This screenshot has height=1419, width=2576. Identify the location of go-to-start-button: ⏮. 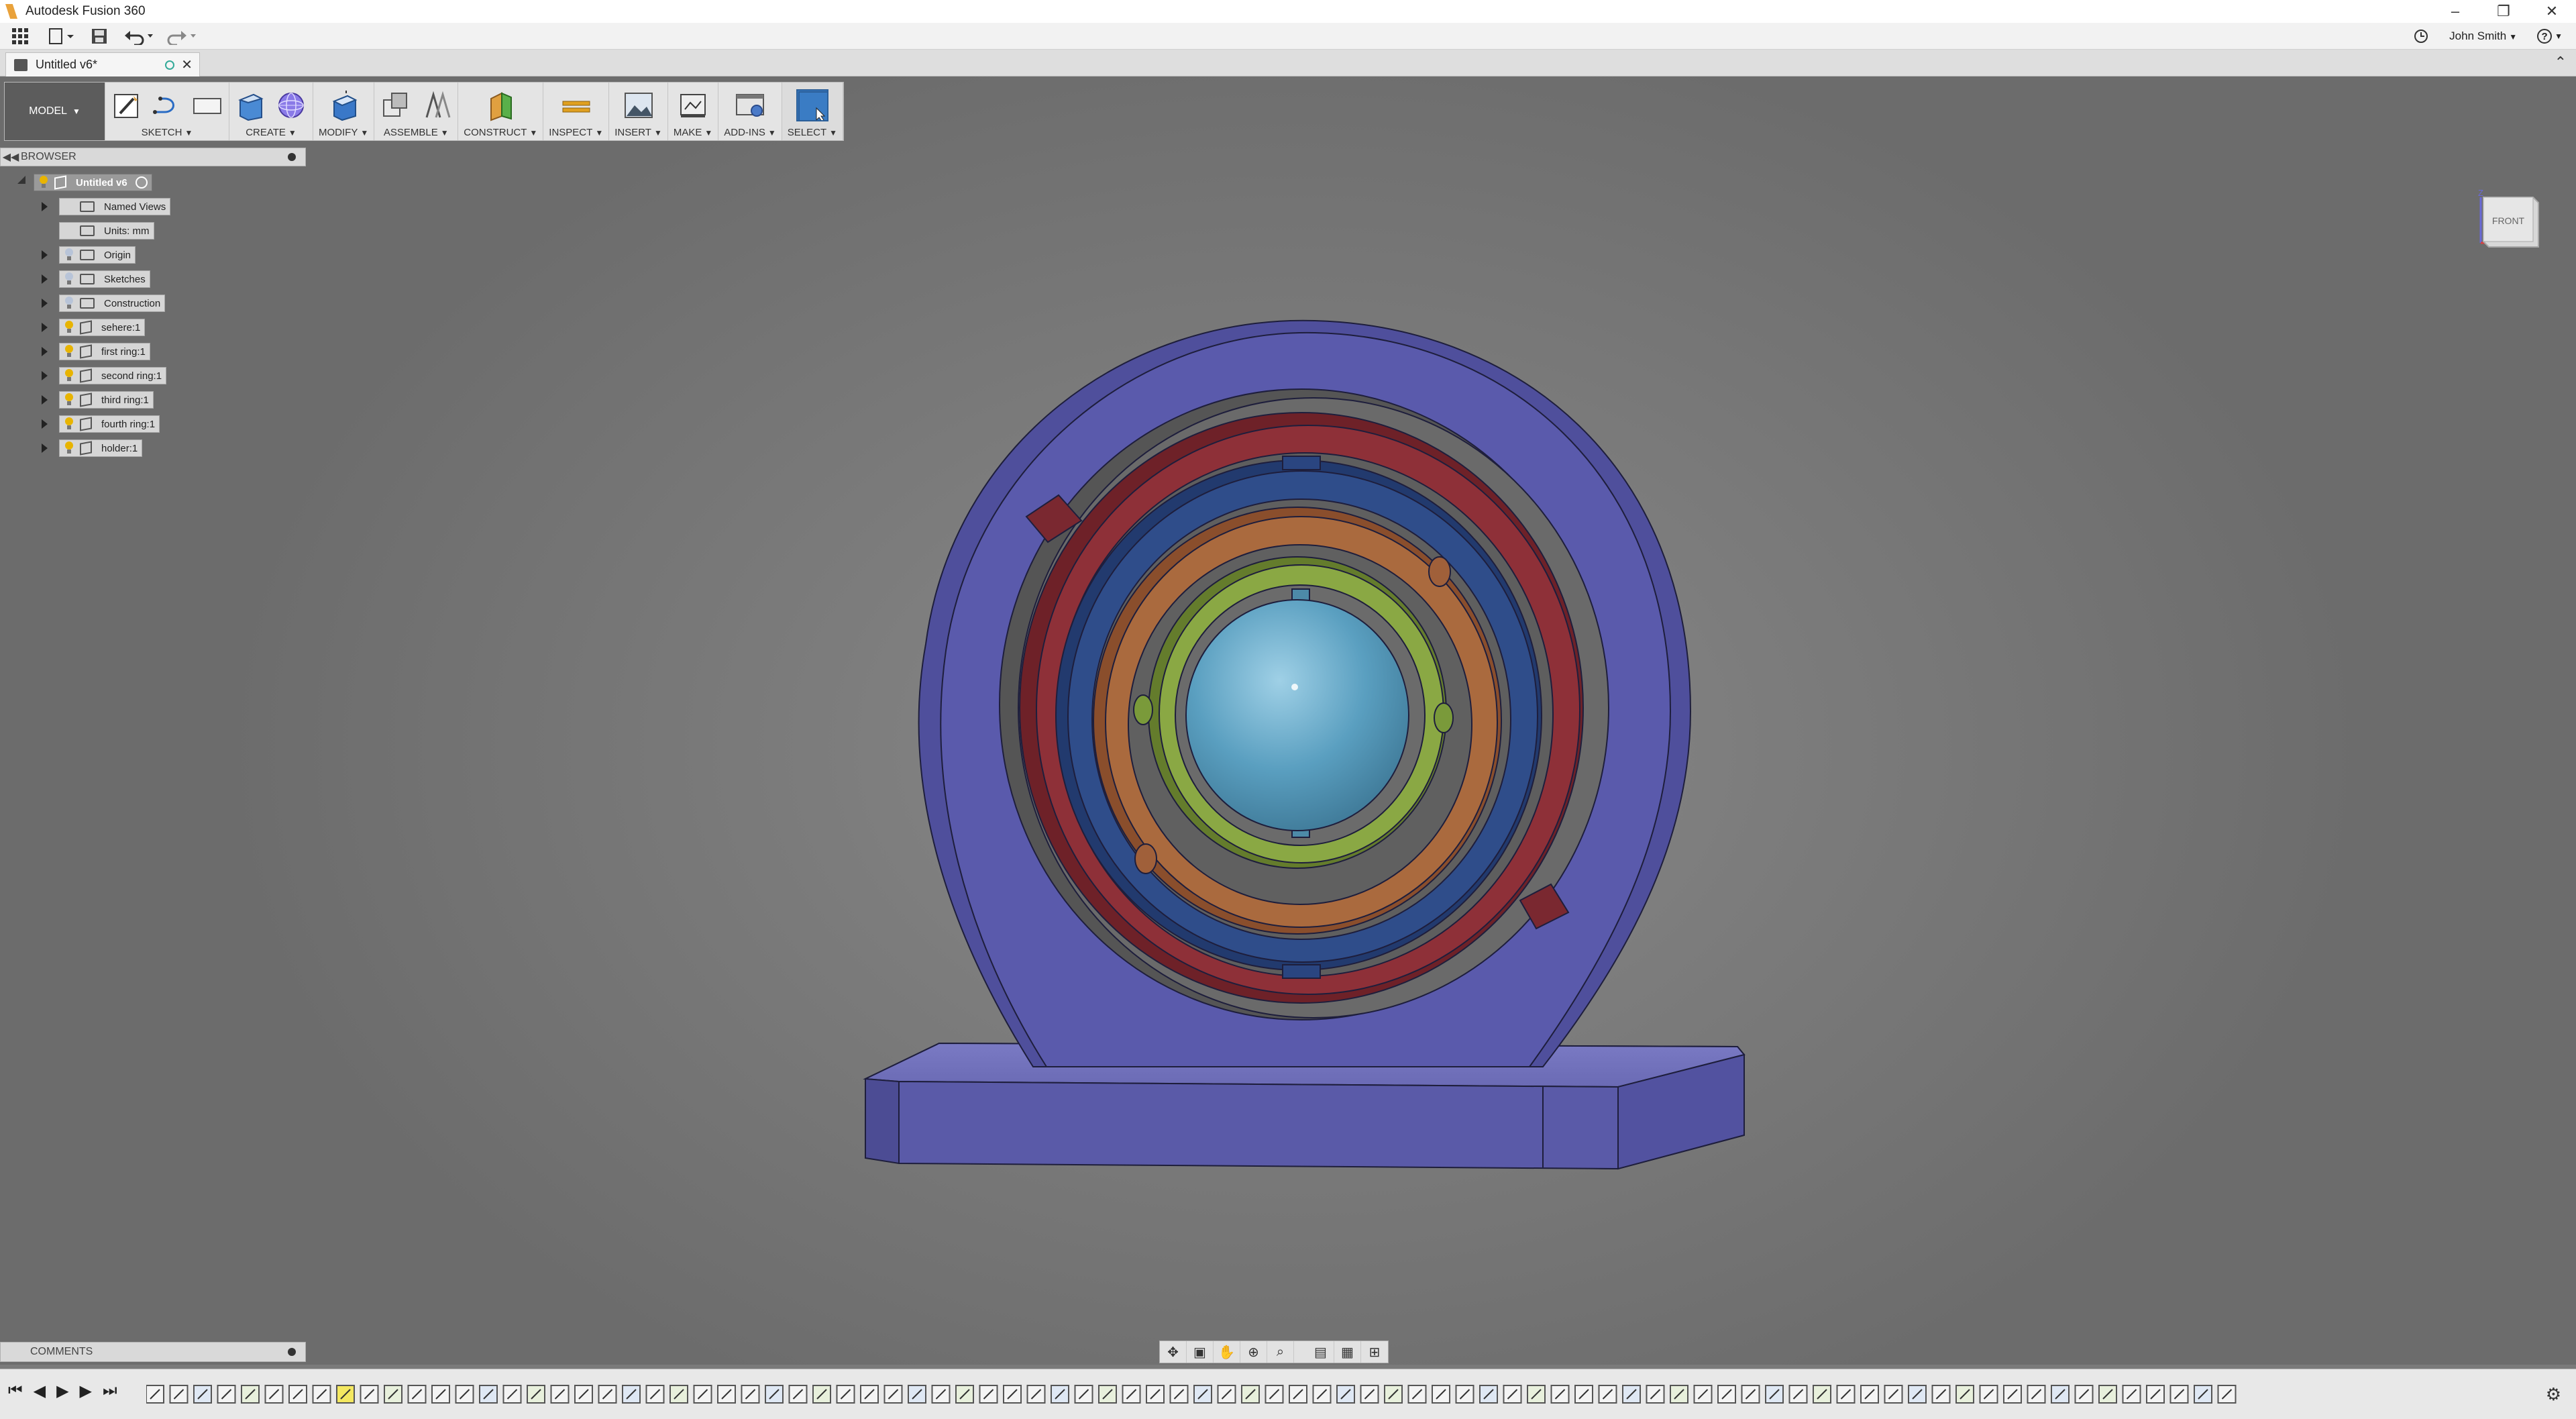
(15, 1391).